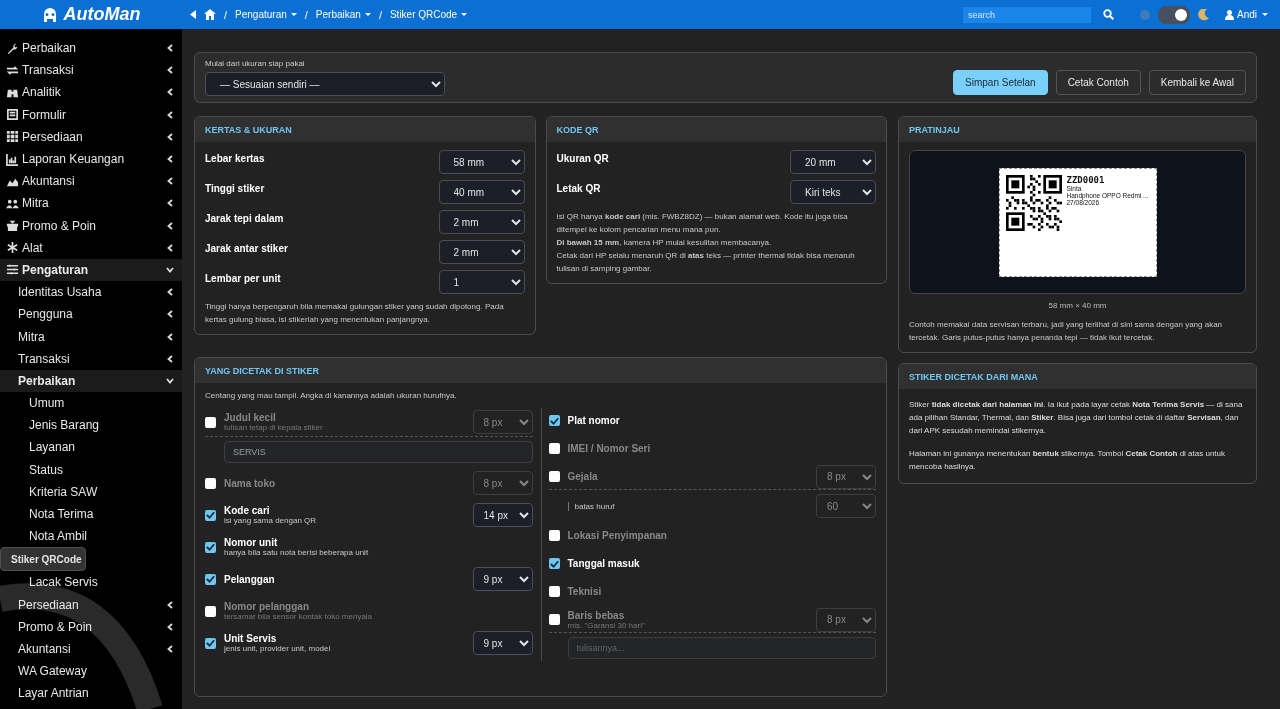 The width and height of the screenshot is (1280, 709). What do you see at coordinates (609, 448) in the screenshot?
I see `item-label: IMEI / Nomor Seri` at bounding box center [609, 448].